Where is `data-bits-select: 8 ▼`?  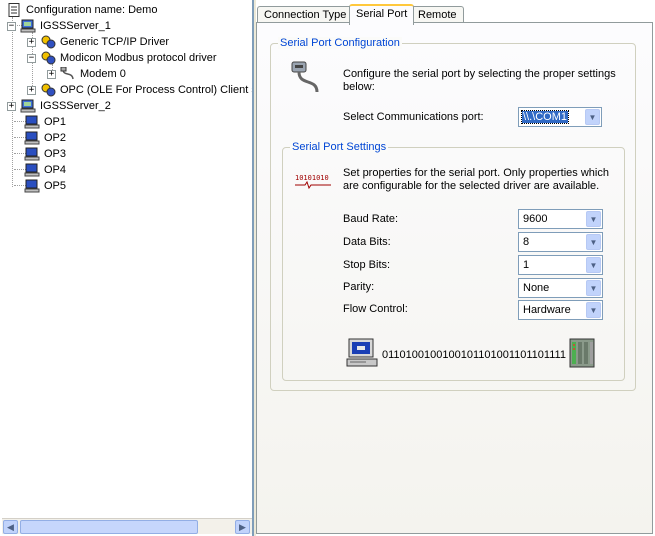 data-bits-select: 8 ▼ is located at coordinates (560, 242).